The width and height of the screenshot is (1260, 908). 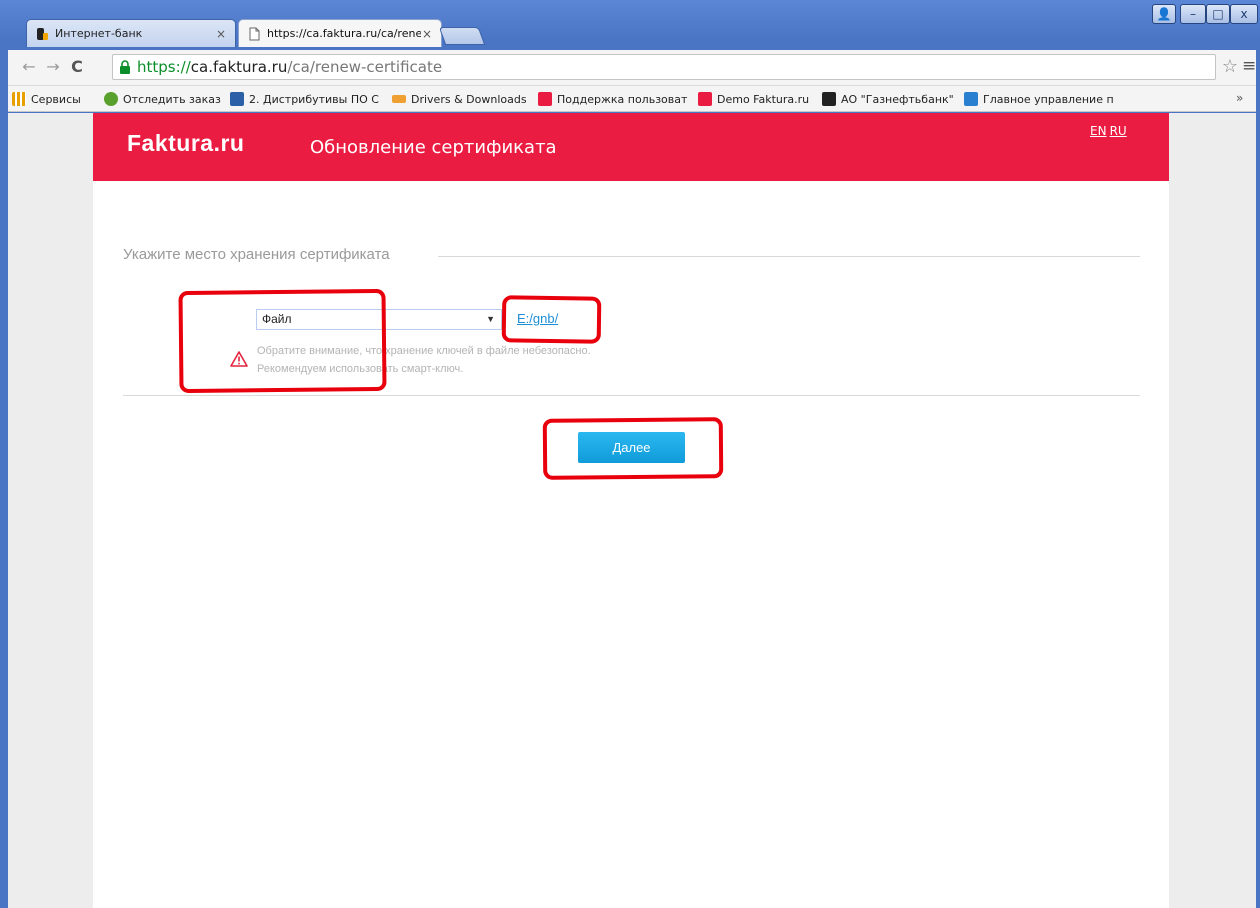 I want to click on bookmark-demo-faktura: Demo Faktura.ru, so click(x=753, y=99).